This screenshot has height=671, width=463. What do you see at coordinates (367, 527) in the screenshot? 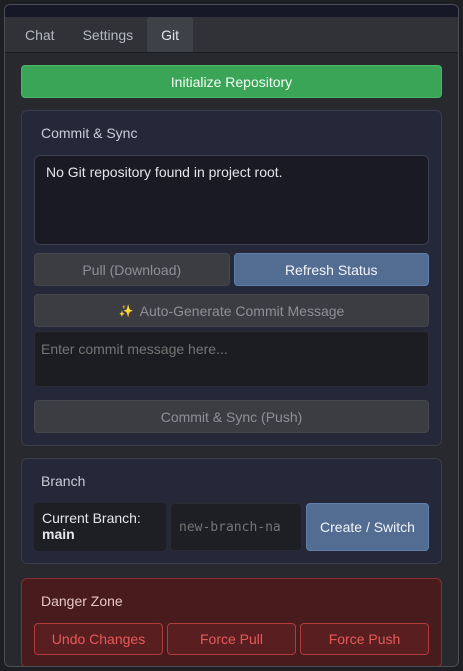
I see `create-switch-button: Create / Switch` at bounding box center [367, 527].